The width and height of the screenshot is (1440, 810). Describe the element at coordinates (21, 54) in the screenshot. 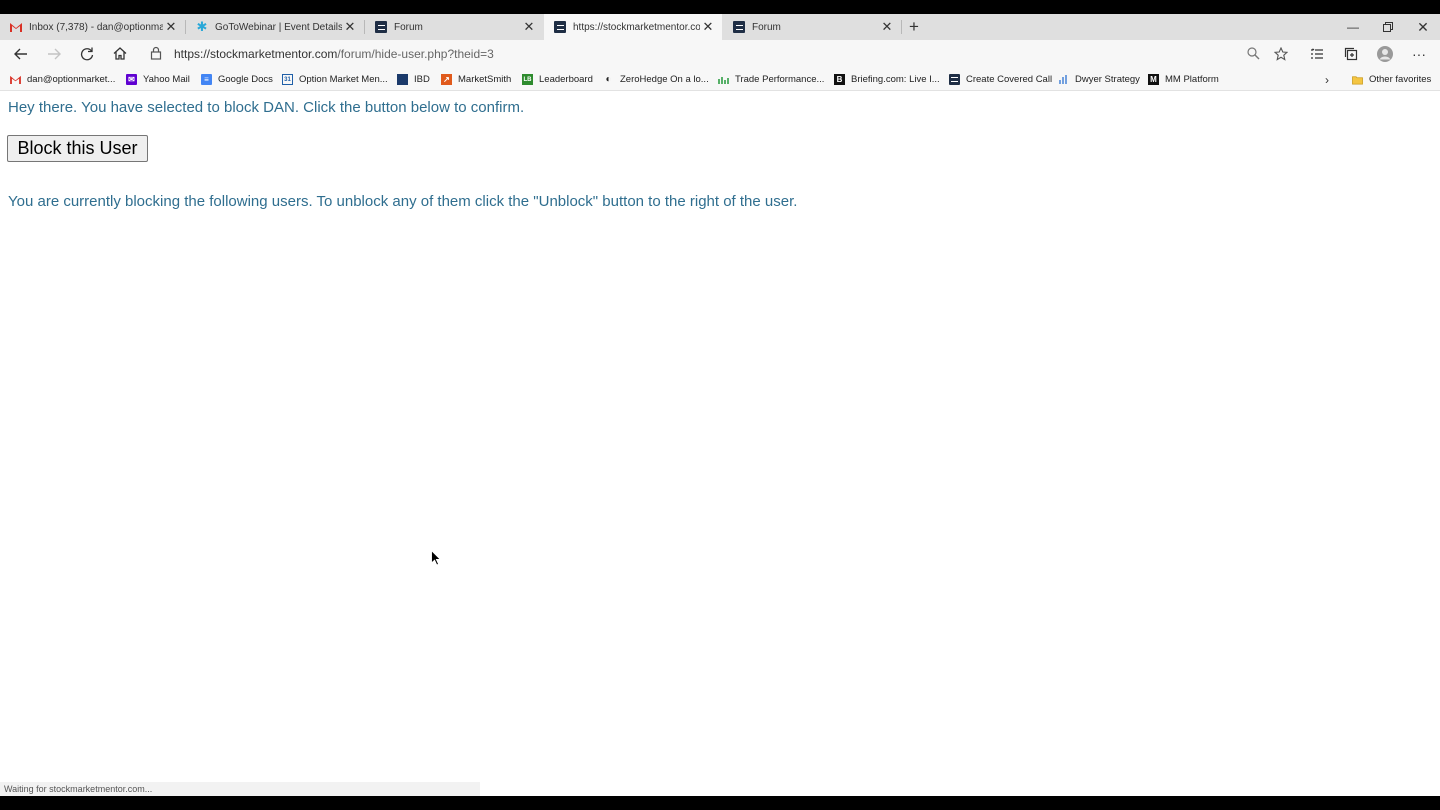

I see `back-button` at that location.